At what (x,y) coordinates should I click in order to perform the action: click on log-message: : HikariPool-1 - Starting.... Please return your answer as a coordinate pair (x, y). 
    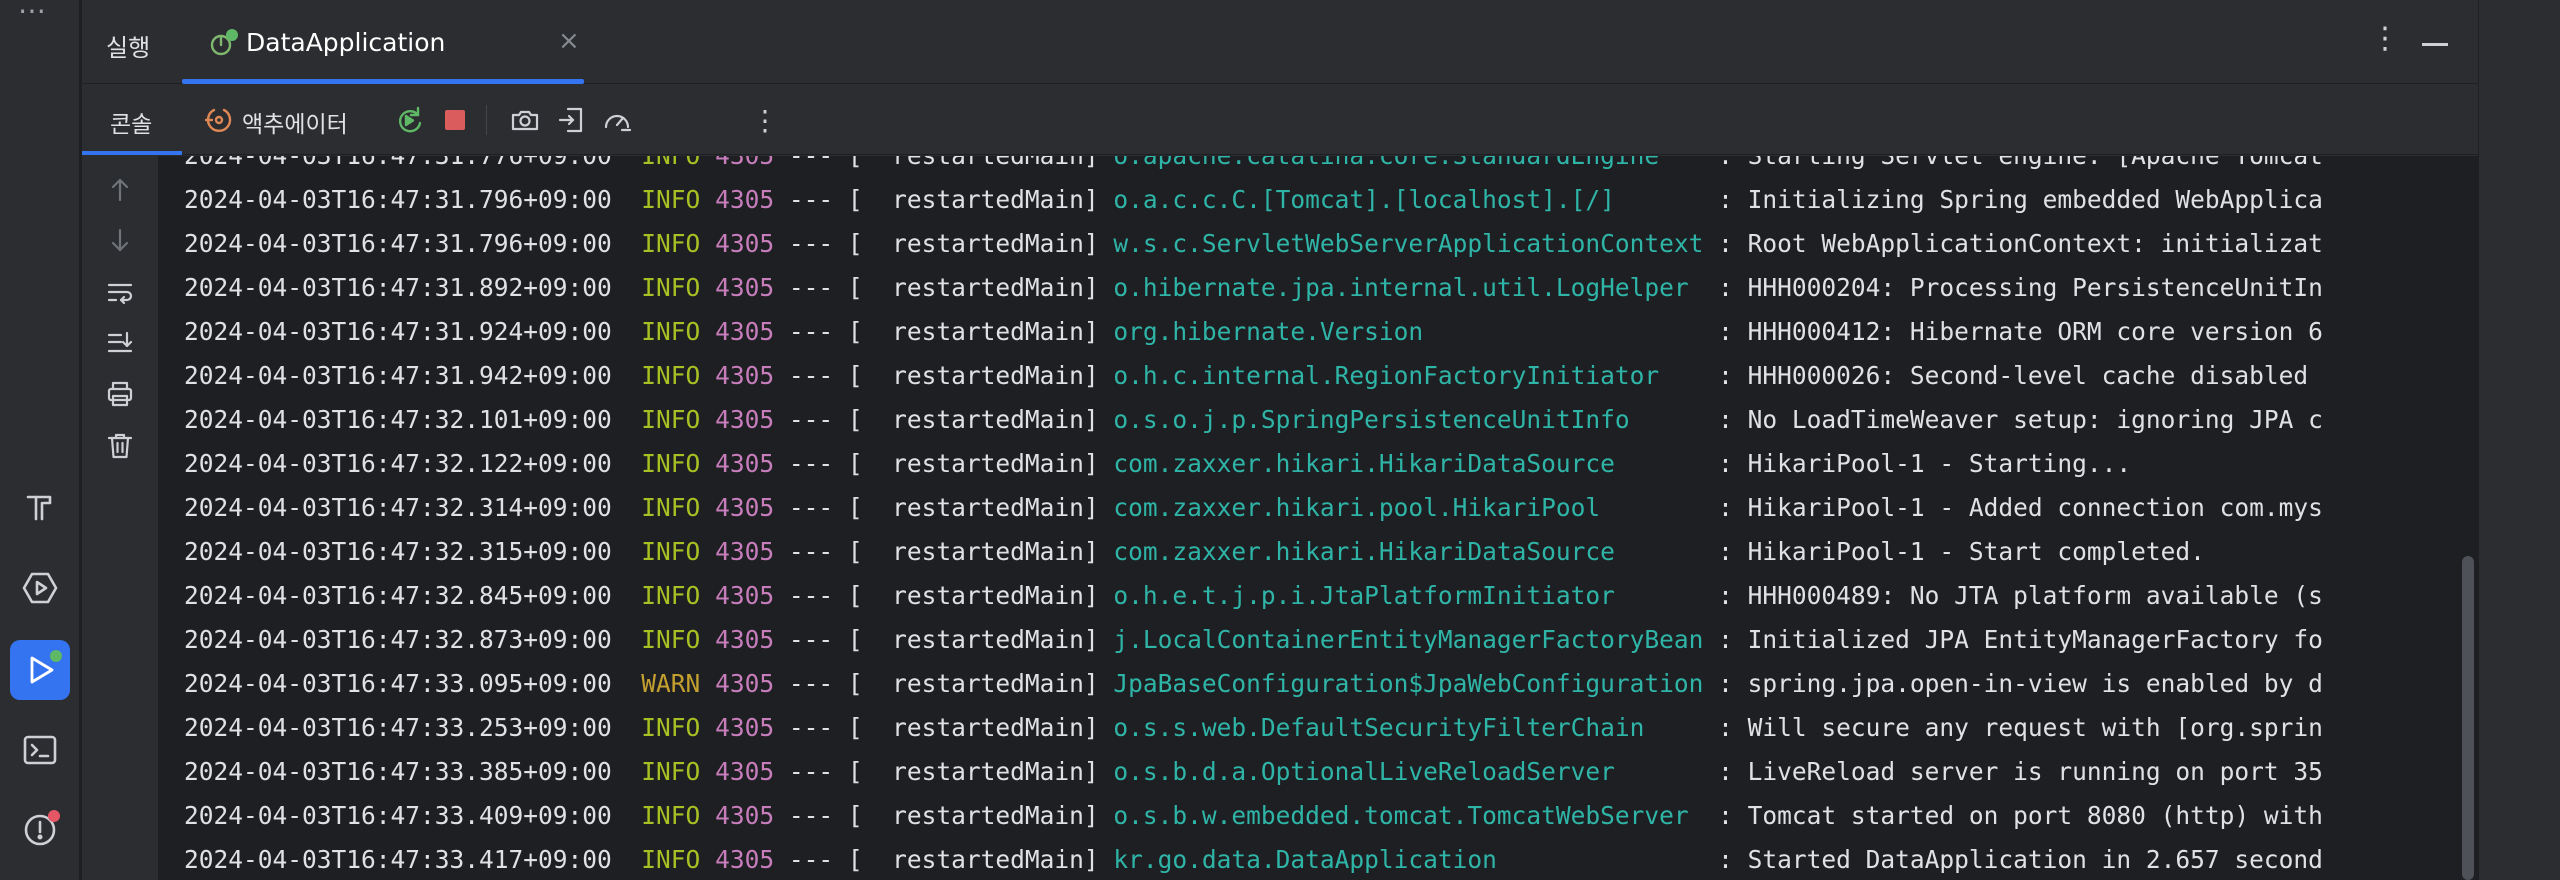
    Looking at the image, I should click on (1925, 463).